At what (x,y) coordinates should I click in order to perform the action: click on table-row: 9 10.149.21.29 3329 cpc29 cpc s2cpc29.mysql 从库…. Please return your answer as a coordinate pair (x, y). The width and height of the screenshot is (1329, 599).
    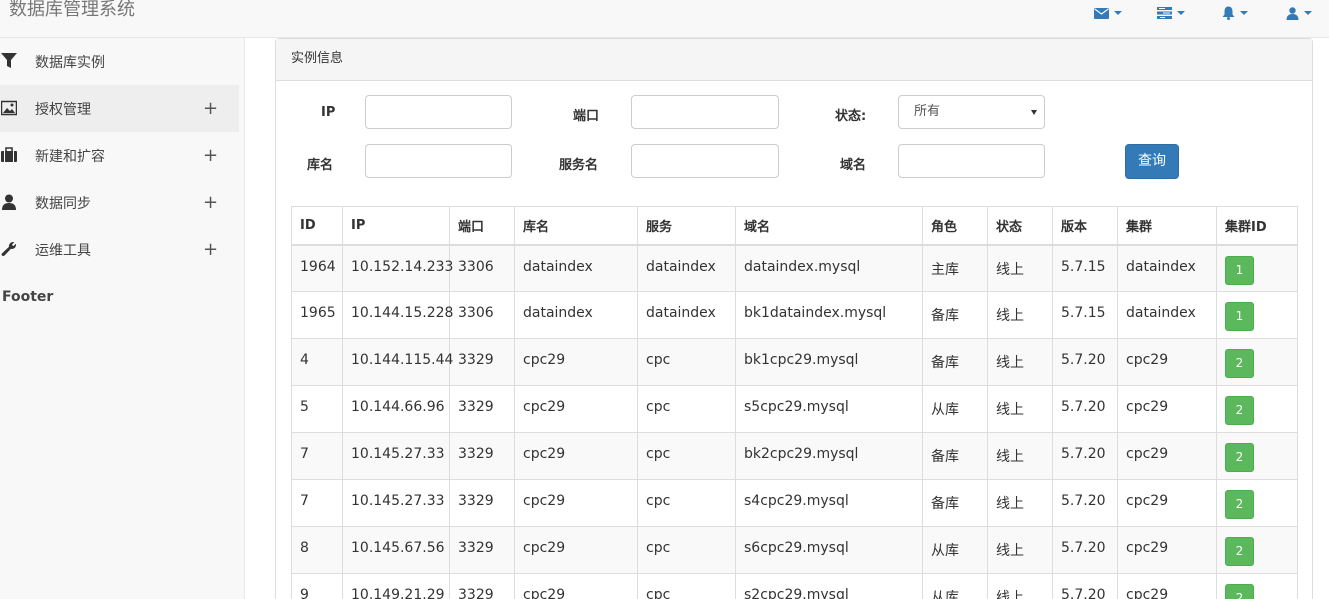
    Looking at the image, I should click on (794, 586).